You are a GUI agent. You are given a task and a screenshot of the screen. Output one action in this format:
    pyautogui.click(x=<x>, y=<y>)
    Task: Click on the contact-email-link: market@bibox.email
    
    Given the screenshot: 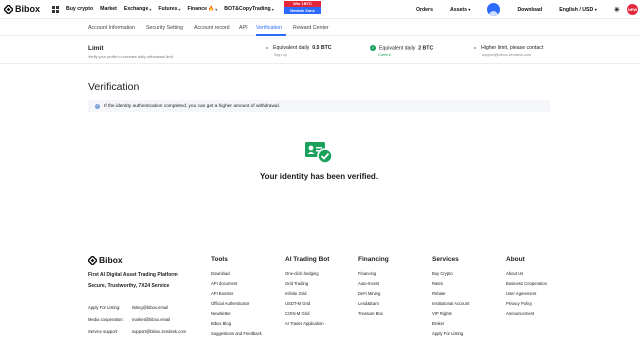 What is the action you would take?
    pyautogui.click(x=151, y=319)
    